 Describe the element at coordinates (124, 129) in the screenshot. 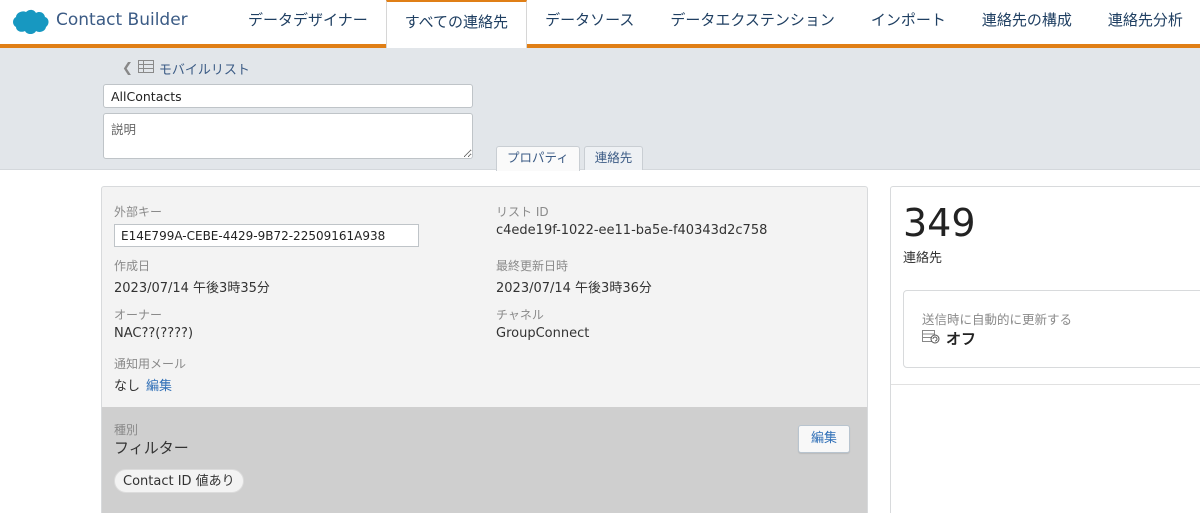

I see `description-placeholder: 説明` at that location.